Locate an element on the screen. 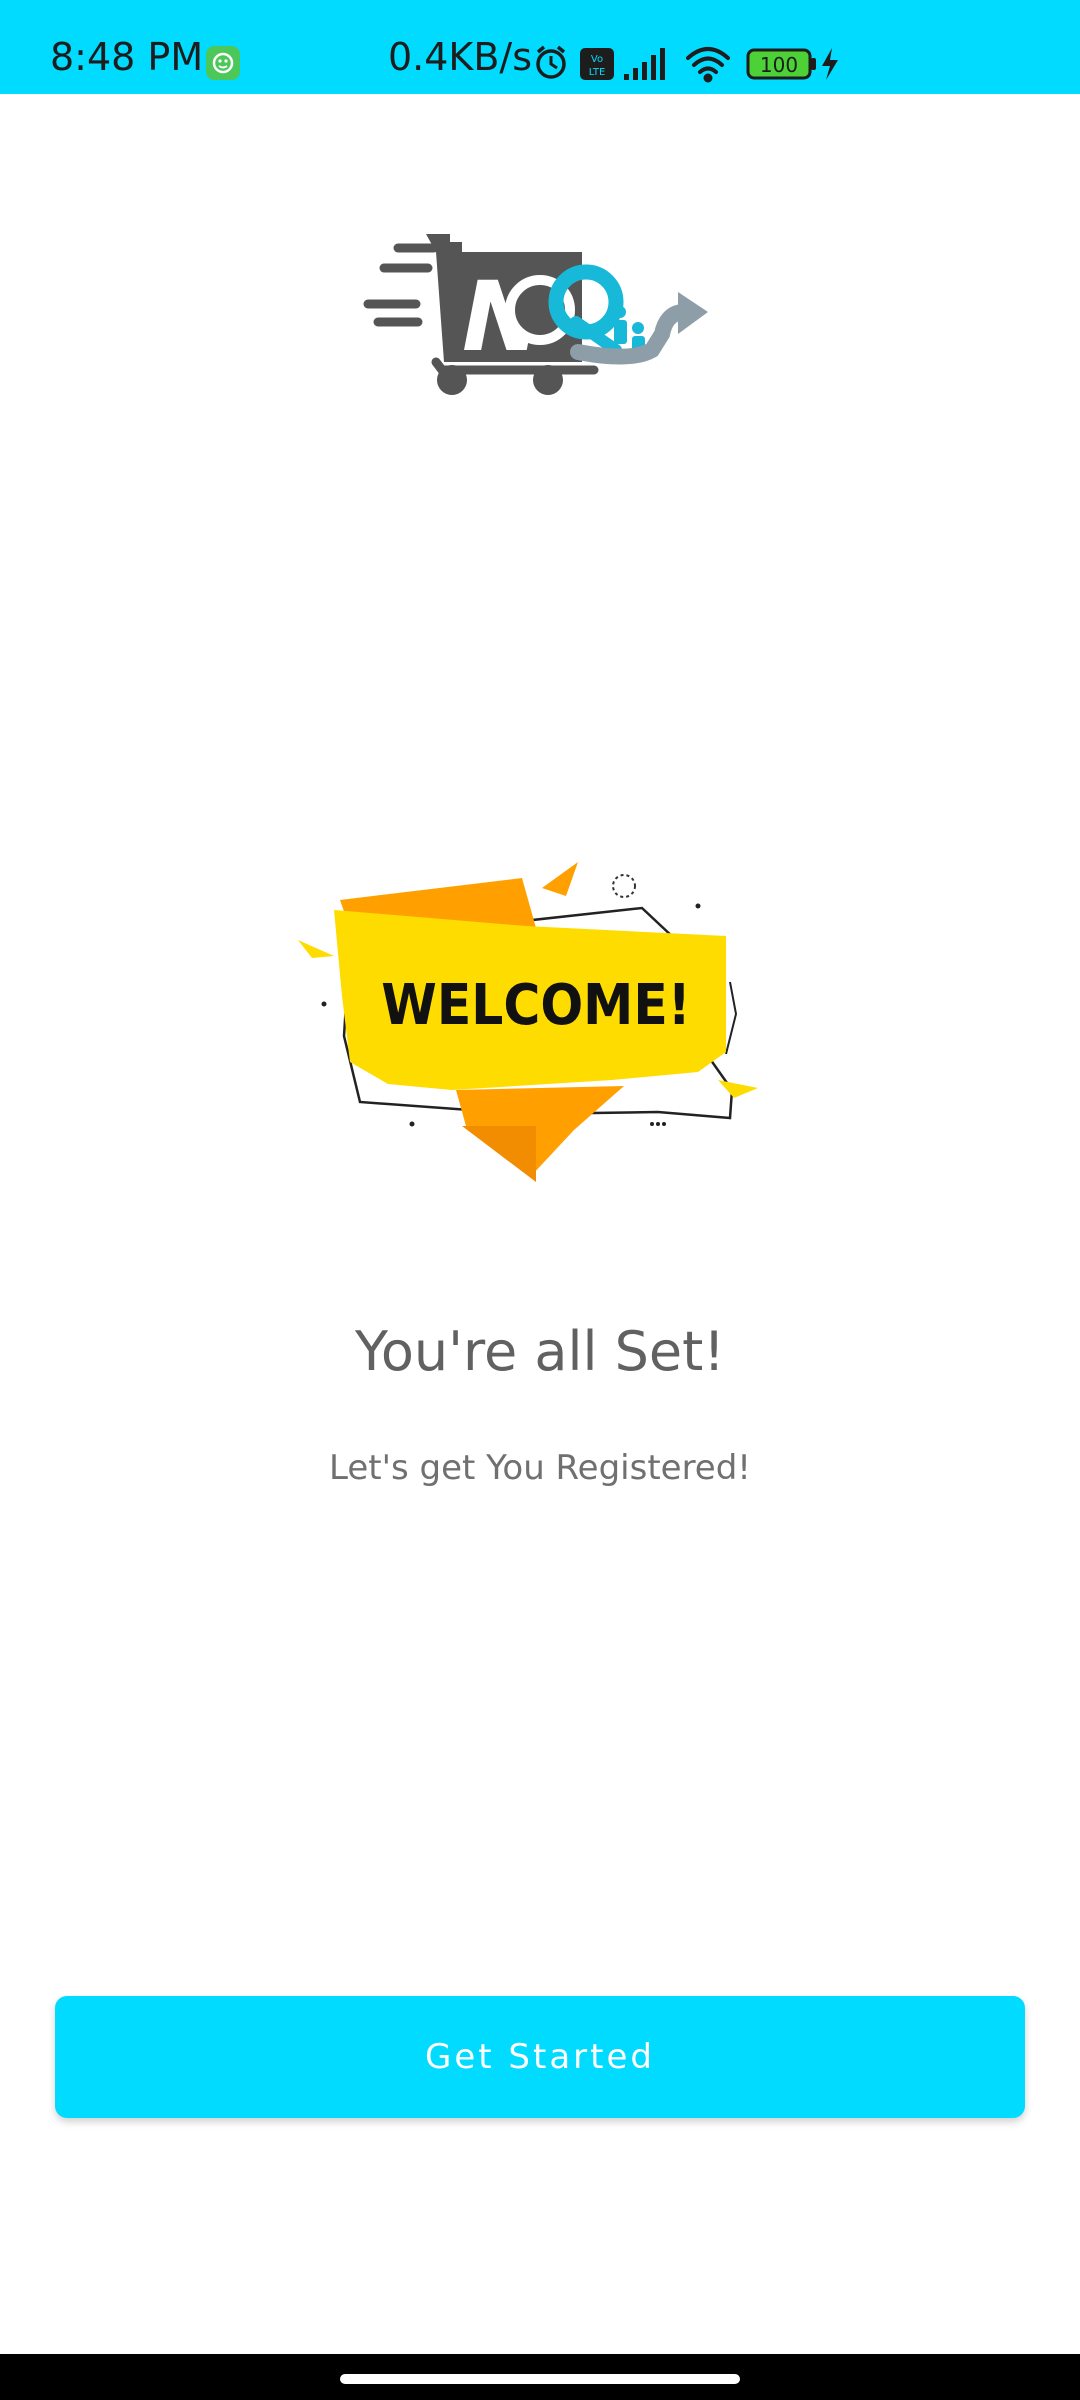 This screenshot has width=1080, height=2400. battery-icon: 100 is located at coordinates (781, 64).